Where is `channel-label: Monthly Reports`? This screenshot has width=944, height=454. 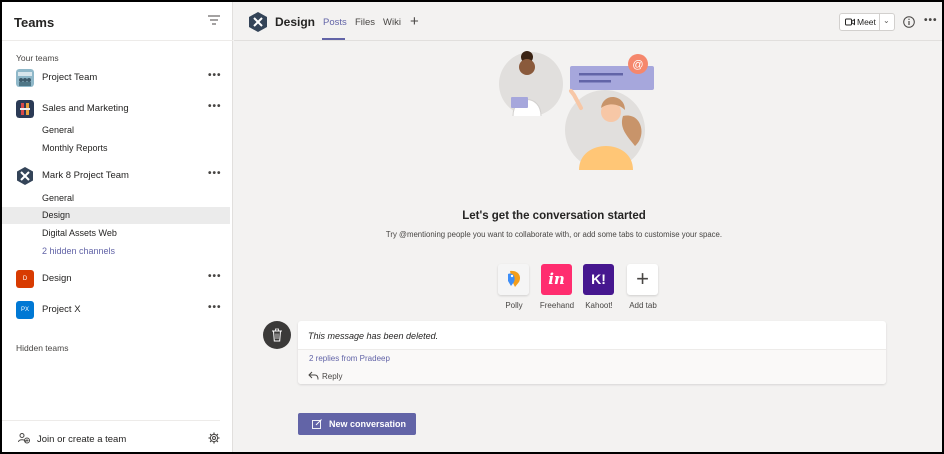 channel-label: Monthly Reports is located at coordinates (75, 148).